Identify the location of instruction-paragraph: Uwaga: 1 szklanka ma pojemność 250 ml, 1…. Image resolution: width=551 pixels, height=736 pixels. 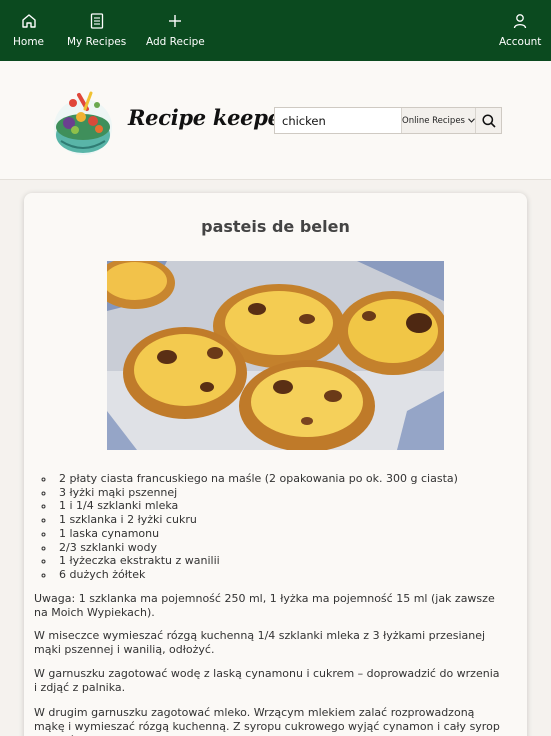
(264, 605).